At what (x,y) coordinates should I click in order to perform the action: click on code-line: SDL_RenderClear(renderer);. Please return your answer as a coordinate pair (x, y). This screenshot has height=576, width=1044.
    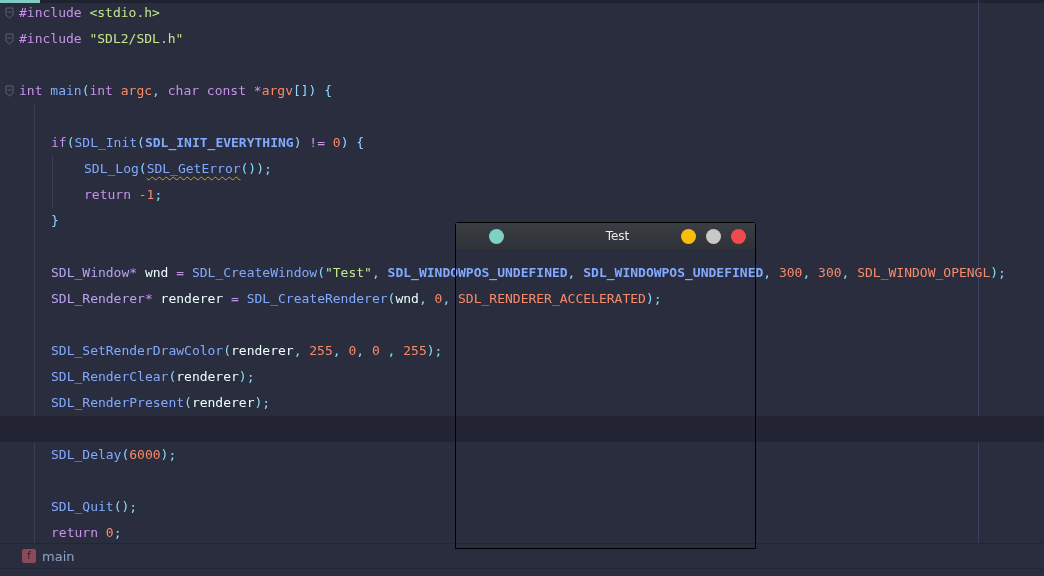
    Looking at the image, I should click on (153, 377).